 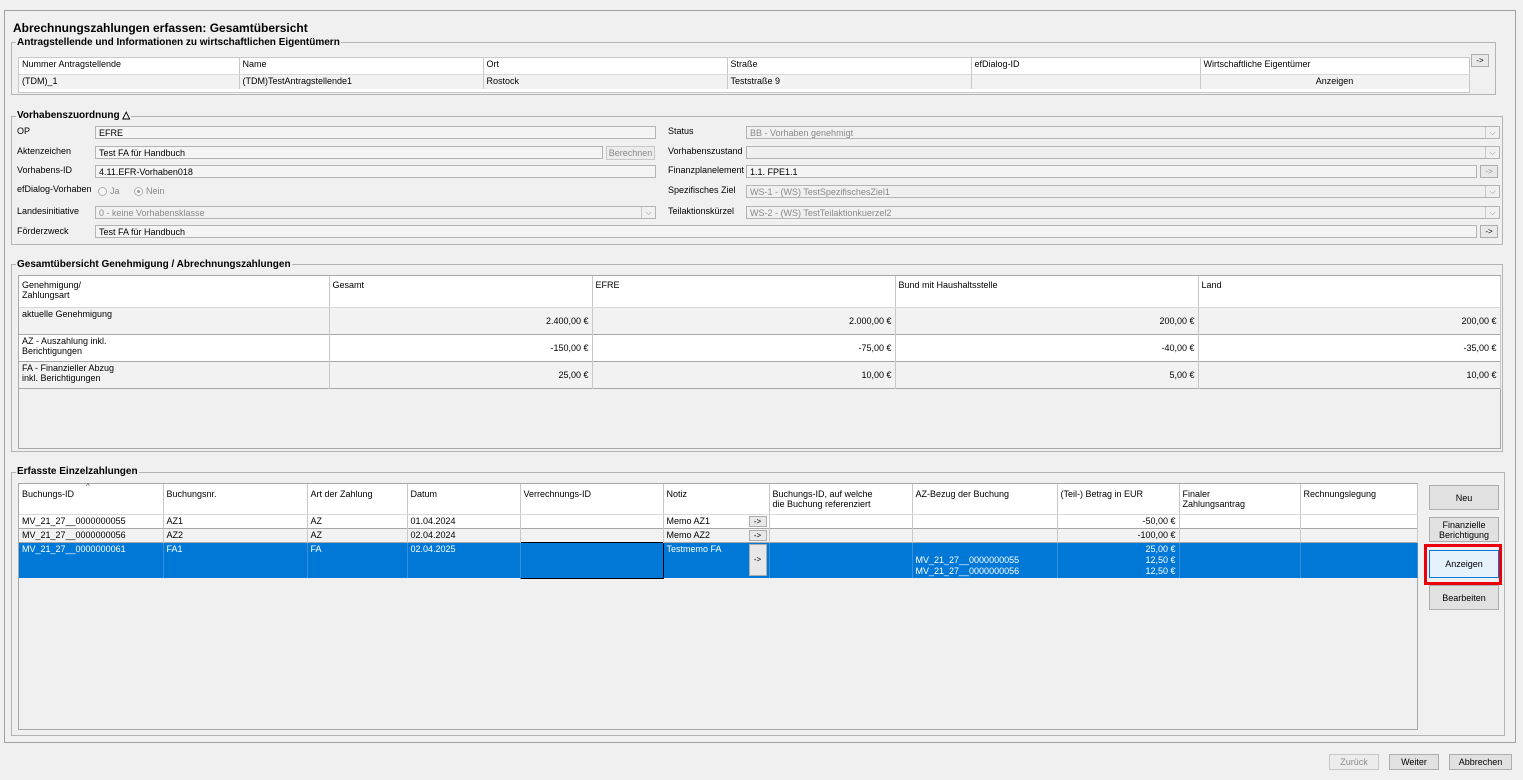 What do you see at coordinates (461, 374) in the screenshot?
I see `overview-cell-gesamt: 25,00 €` at bounding box center [461, 374].